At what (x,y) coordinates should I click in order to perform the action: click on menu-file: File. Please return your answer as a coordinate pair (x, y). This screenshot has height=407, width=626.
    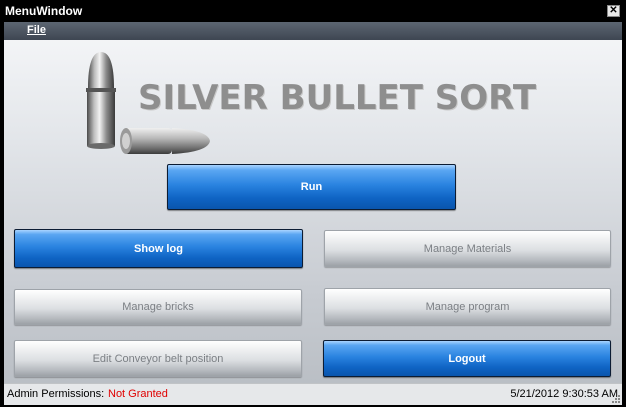
    Looking at the image, I should click on (36, 30).